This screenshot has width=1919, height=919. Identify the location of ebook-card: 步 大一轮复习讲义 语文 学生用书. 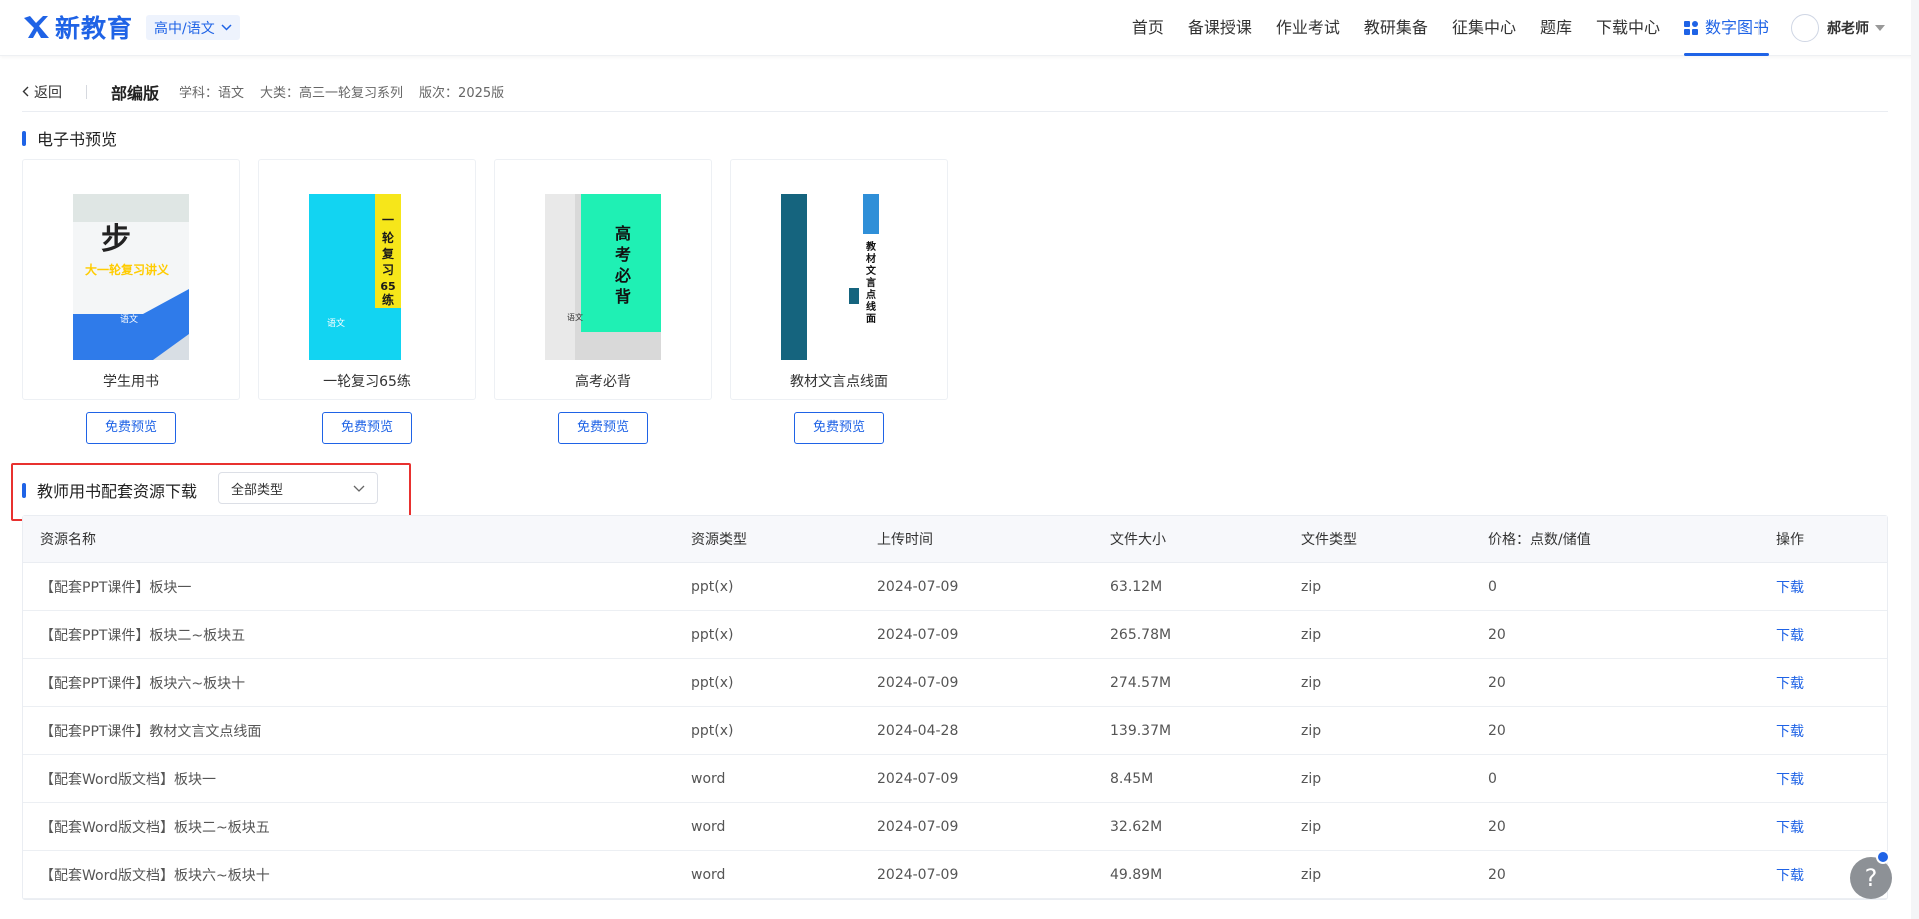
(131, 279).